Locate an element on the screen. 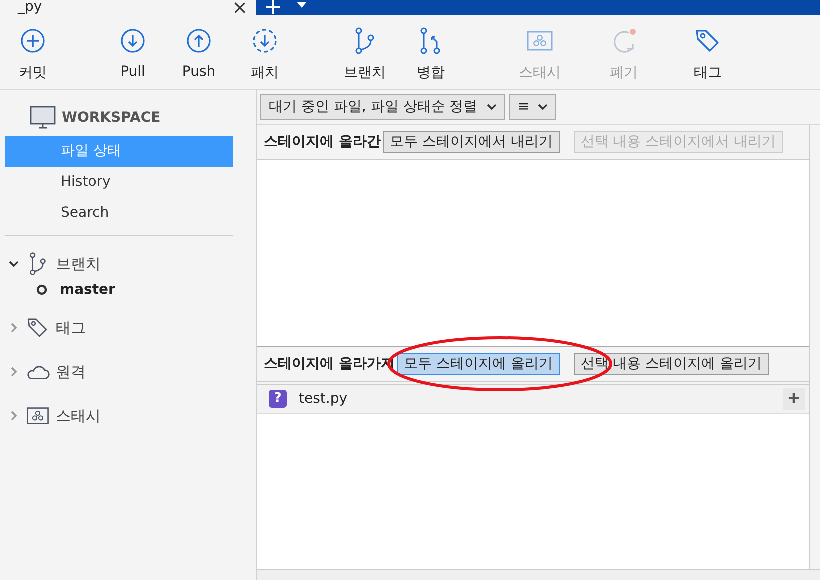 The image size is (820, 580). up-arrow-circle-icon is located at coordinates (199, 41).